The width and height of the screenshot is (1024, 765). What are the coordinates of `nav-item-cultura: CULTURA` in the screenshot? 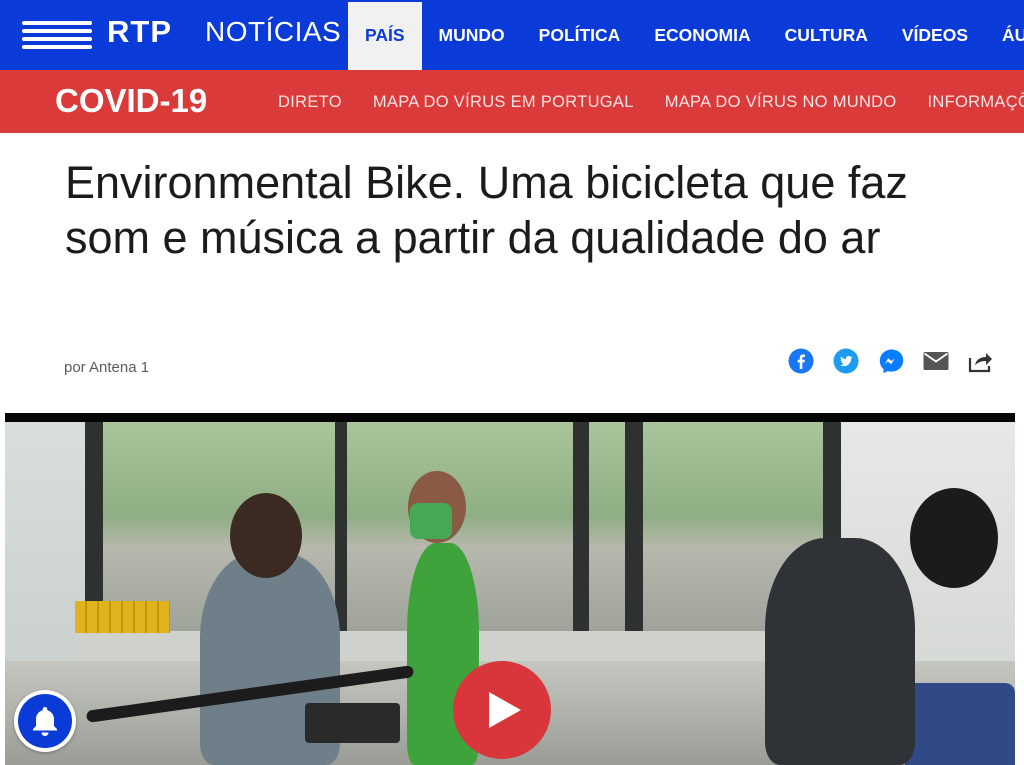 It's located at (826, 35).